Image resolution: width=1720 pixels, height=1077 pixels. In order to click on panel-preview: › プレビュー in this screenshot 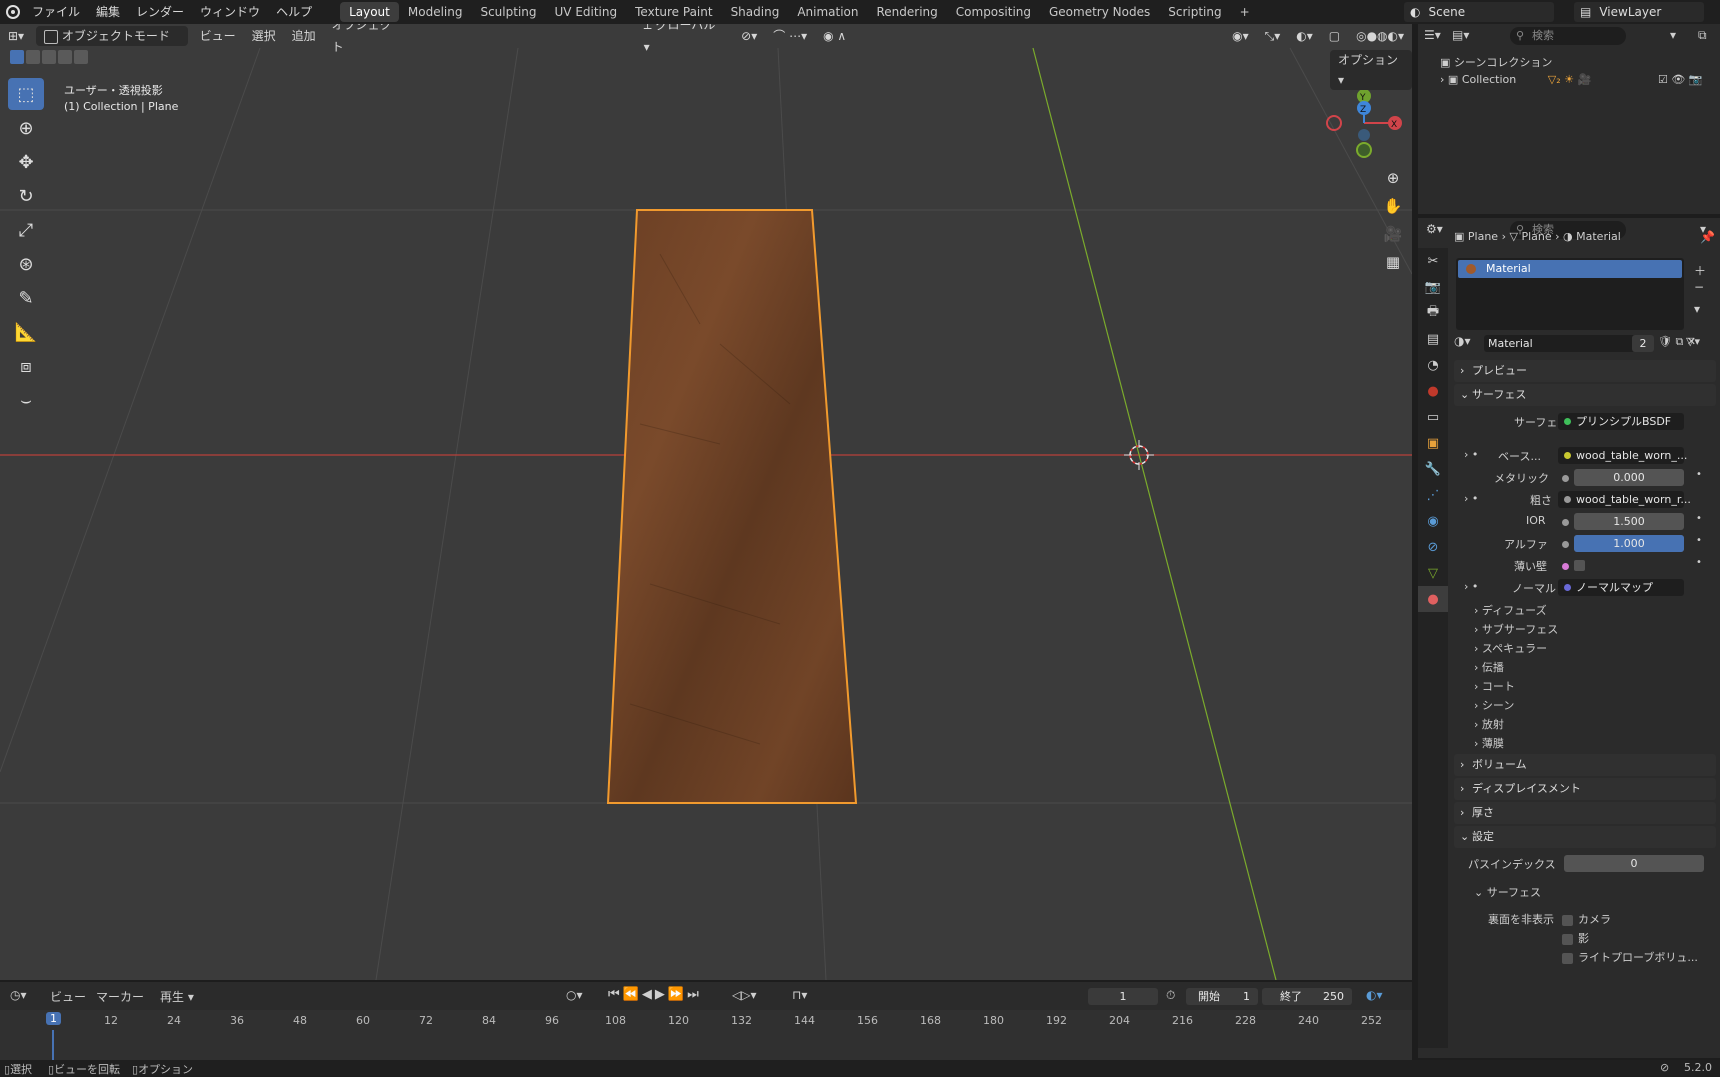, I will do `click(1585, 371)`.